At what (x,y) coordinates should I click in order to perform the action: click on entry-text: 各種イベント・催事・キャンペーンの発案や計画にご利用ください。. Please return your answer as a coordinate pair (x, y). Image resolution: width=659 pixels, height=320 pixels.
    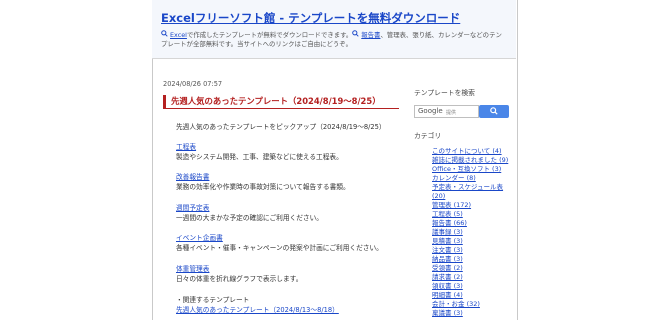
    Looking at the image, I should click on (279, 248).